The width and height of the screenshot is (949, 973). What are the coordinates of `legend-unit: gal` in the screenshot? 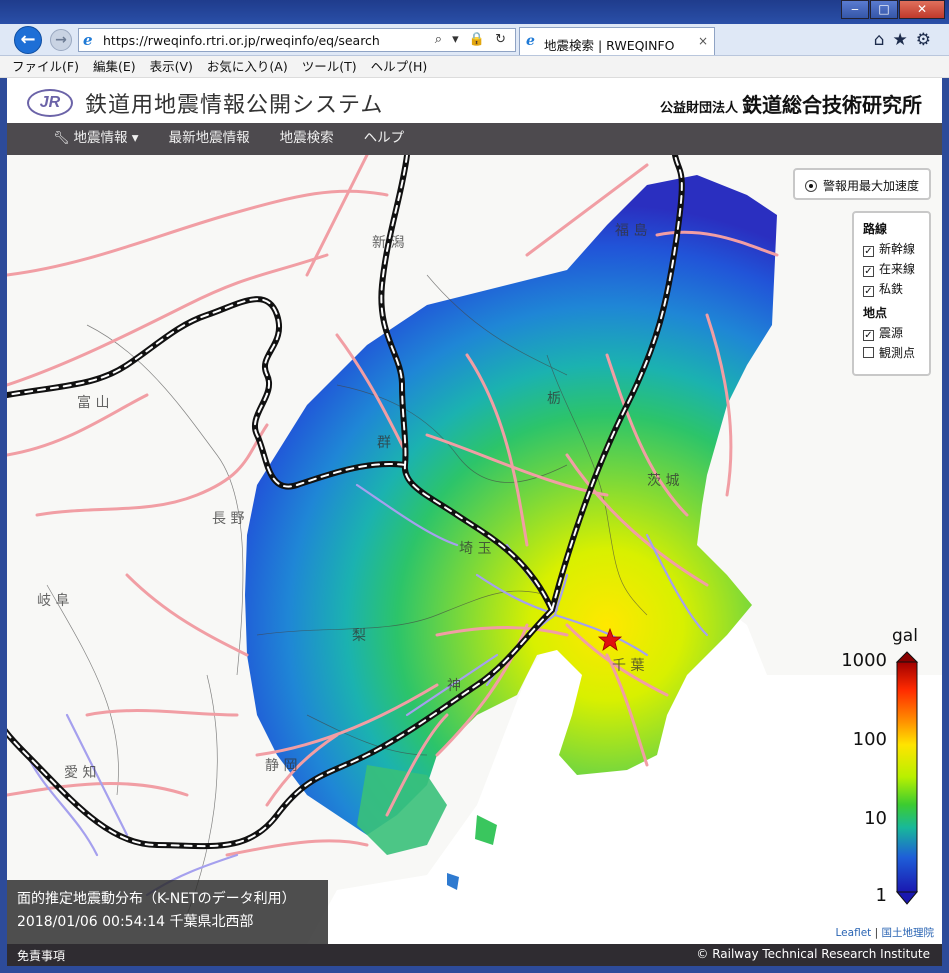 It's located at (905, 636).